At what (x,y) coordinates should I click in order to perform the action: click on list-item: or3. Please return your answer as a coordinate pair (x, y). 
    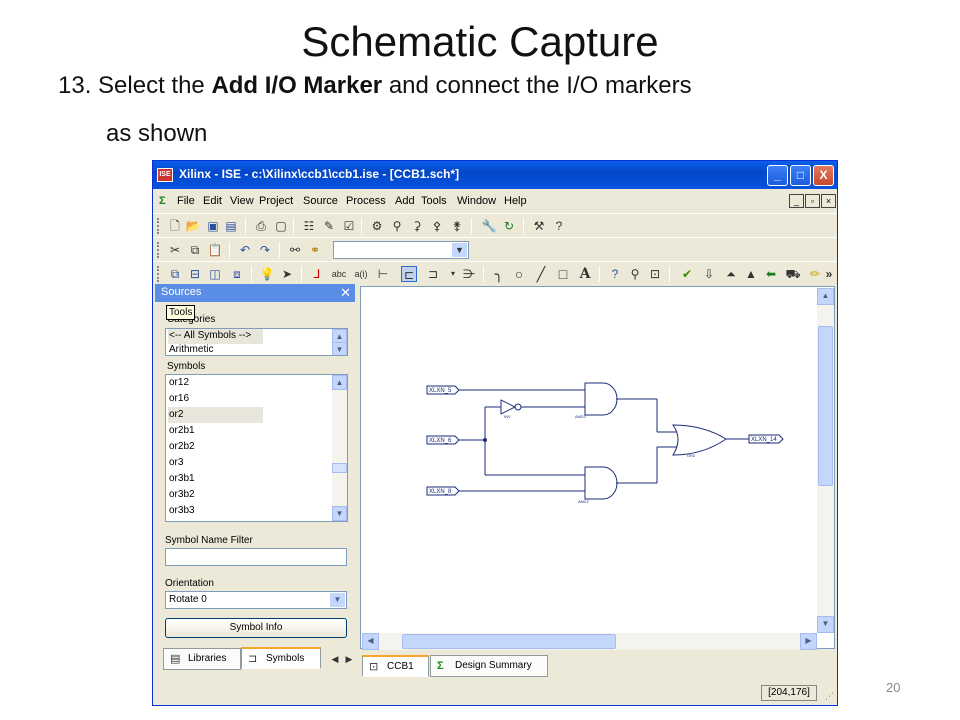
    Looking at the image, I should click on (215, 463).